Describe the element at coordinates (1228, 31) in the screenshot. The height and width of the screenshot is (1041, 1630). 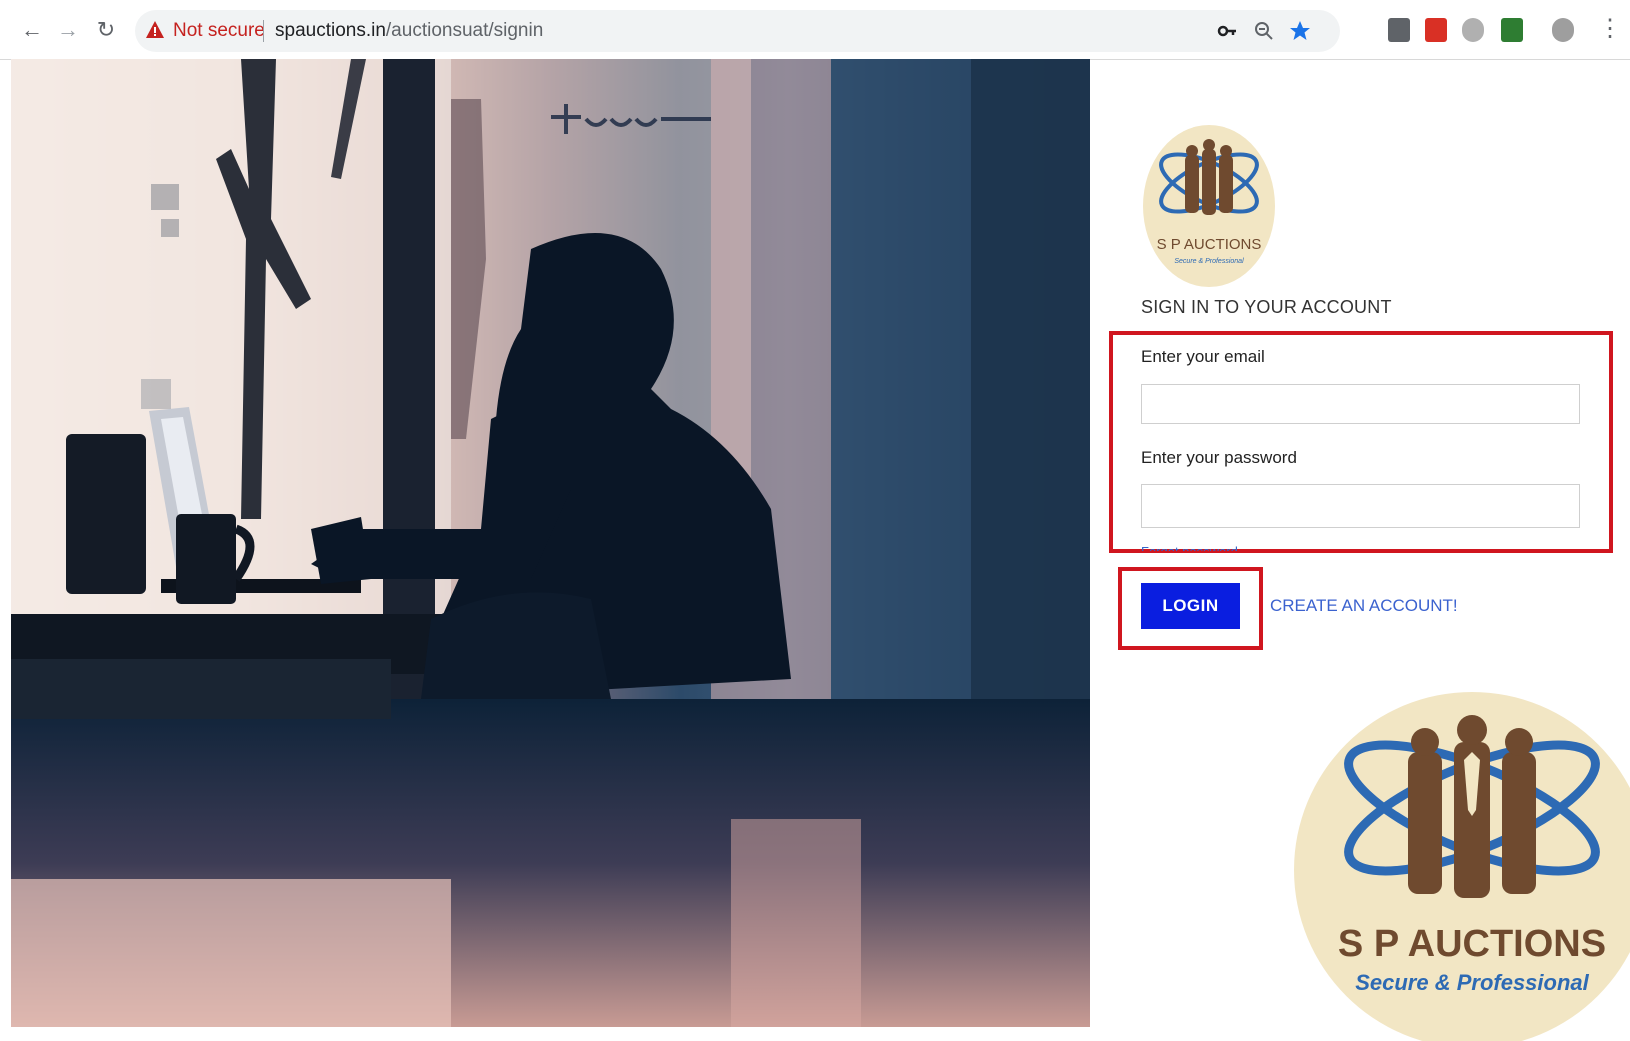
I see `key-icon` at that location.